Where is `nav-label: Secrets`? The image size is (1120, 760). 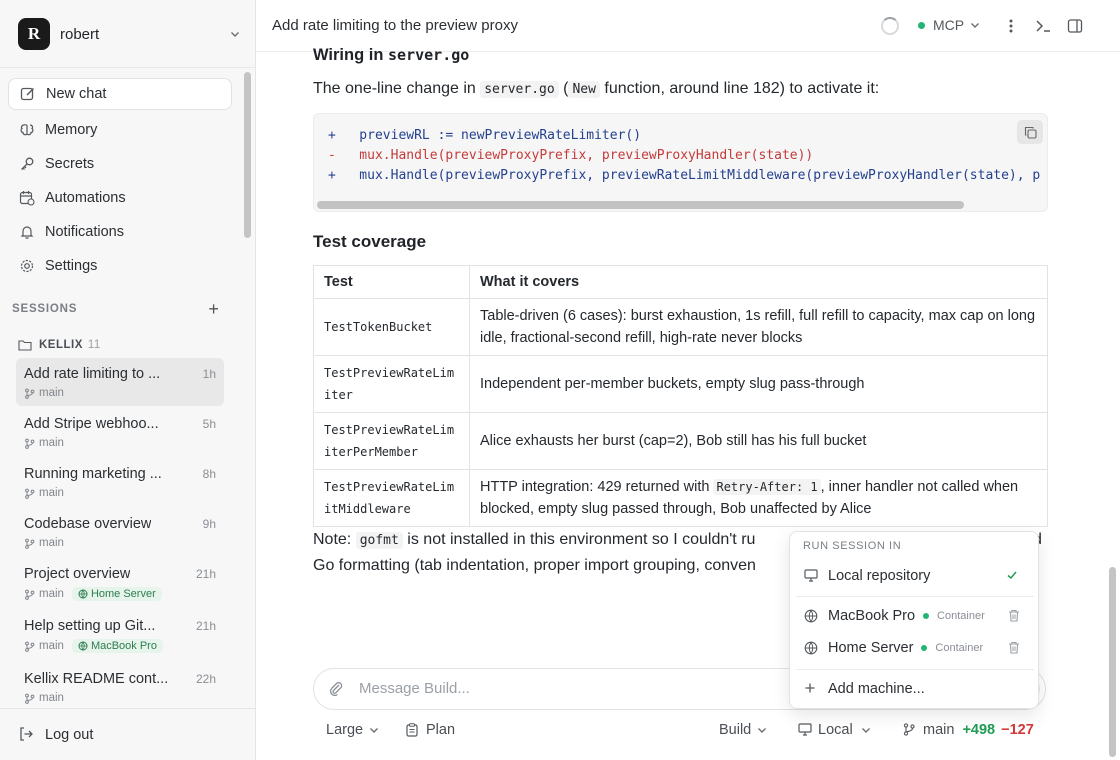
nav-label: Secrets is located at coordinates (70, 164).